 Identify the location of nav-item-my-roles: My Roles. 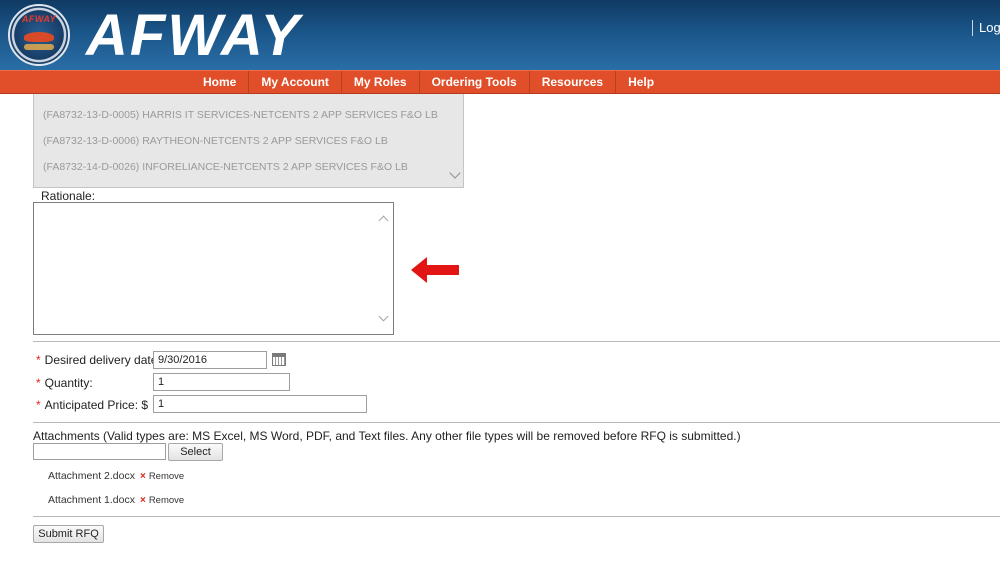
(381, 82).